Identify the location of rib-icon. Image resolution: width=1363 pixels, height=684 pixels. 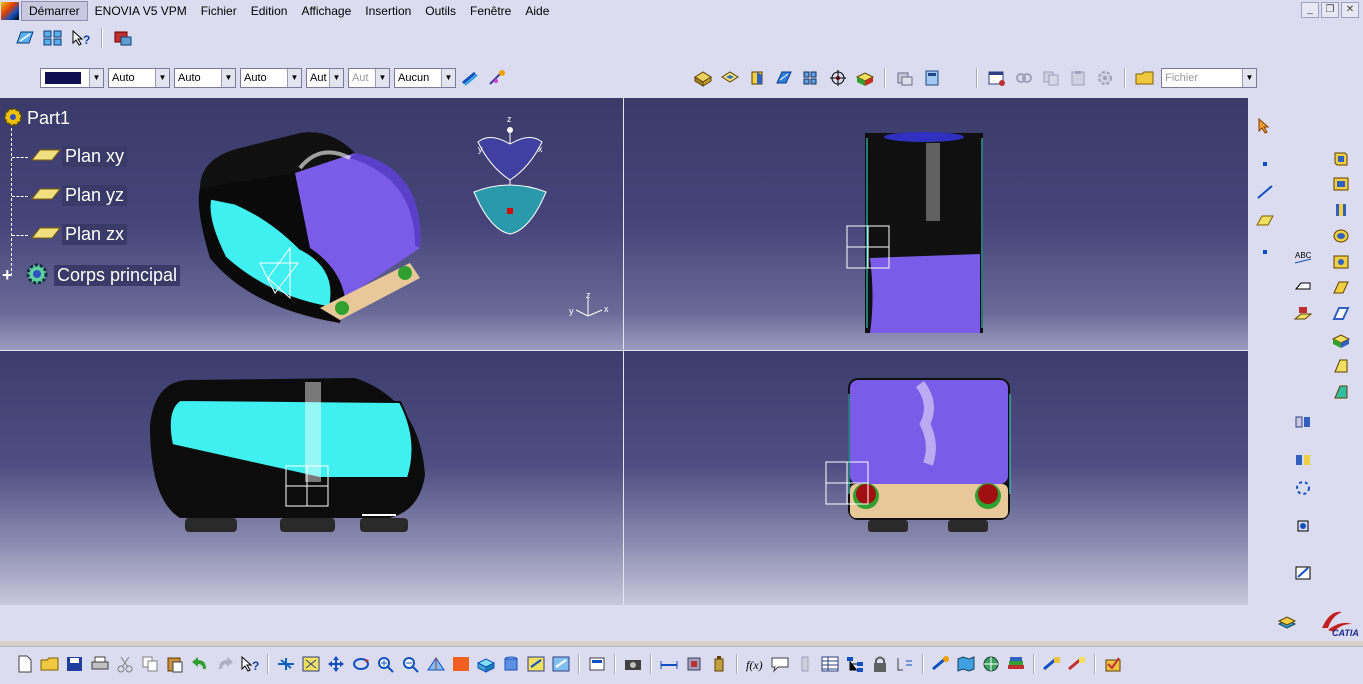
(784, 78).